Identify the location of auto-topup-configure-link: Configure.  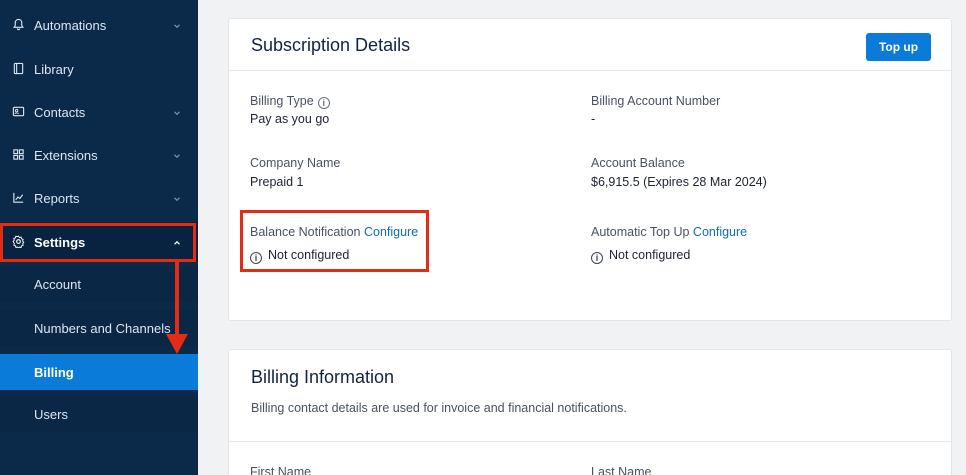
(720, 232).